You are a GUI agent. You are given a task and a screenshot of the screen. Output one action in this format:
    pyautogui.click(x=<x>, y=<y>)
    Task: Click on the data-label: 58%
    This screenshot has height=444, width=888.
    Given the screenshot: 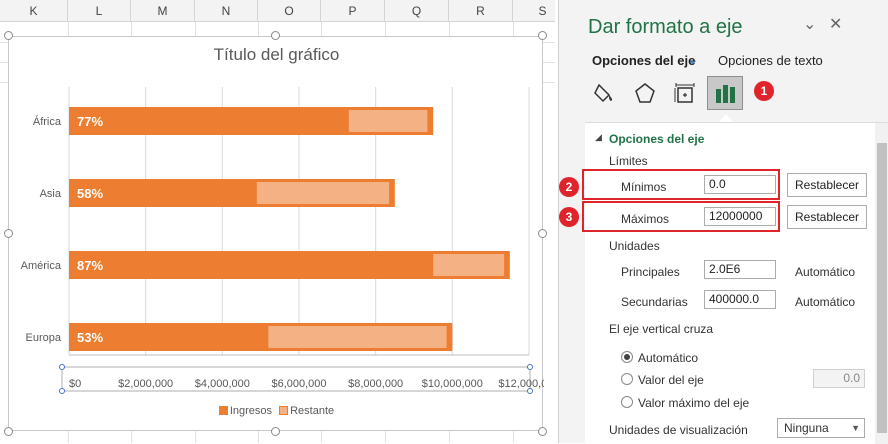 What is the action you would take?
    pyautogui.click(x=90, y=193)
    